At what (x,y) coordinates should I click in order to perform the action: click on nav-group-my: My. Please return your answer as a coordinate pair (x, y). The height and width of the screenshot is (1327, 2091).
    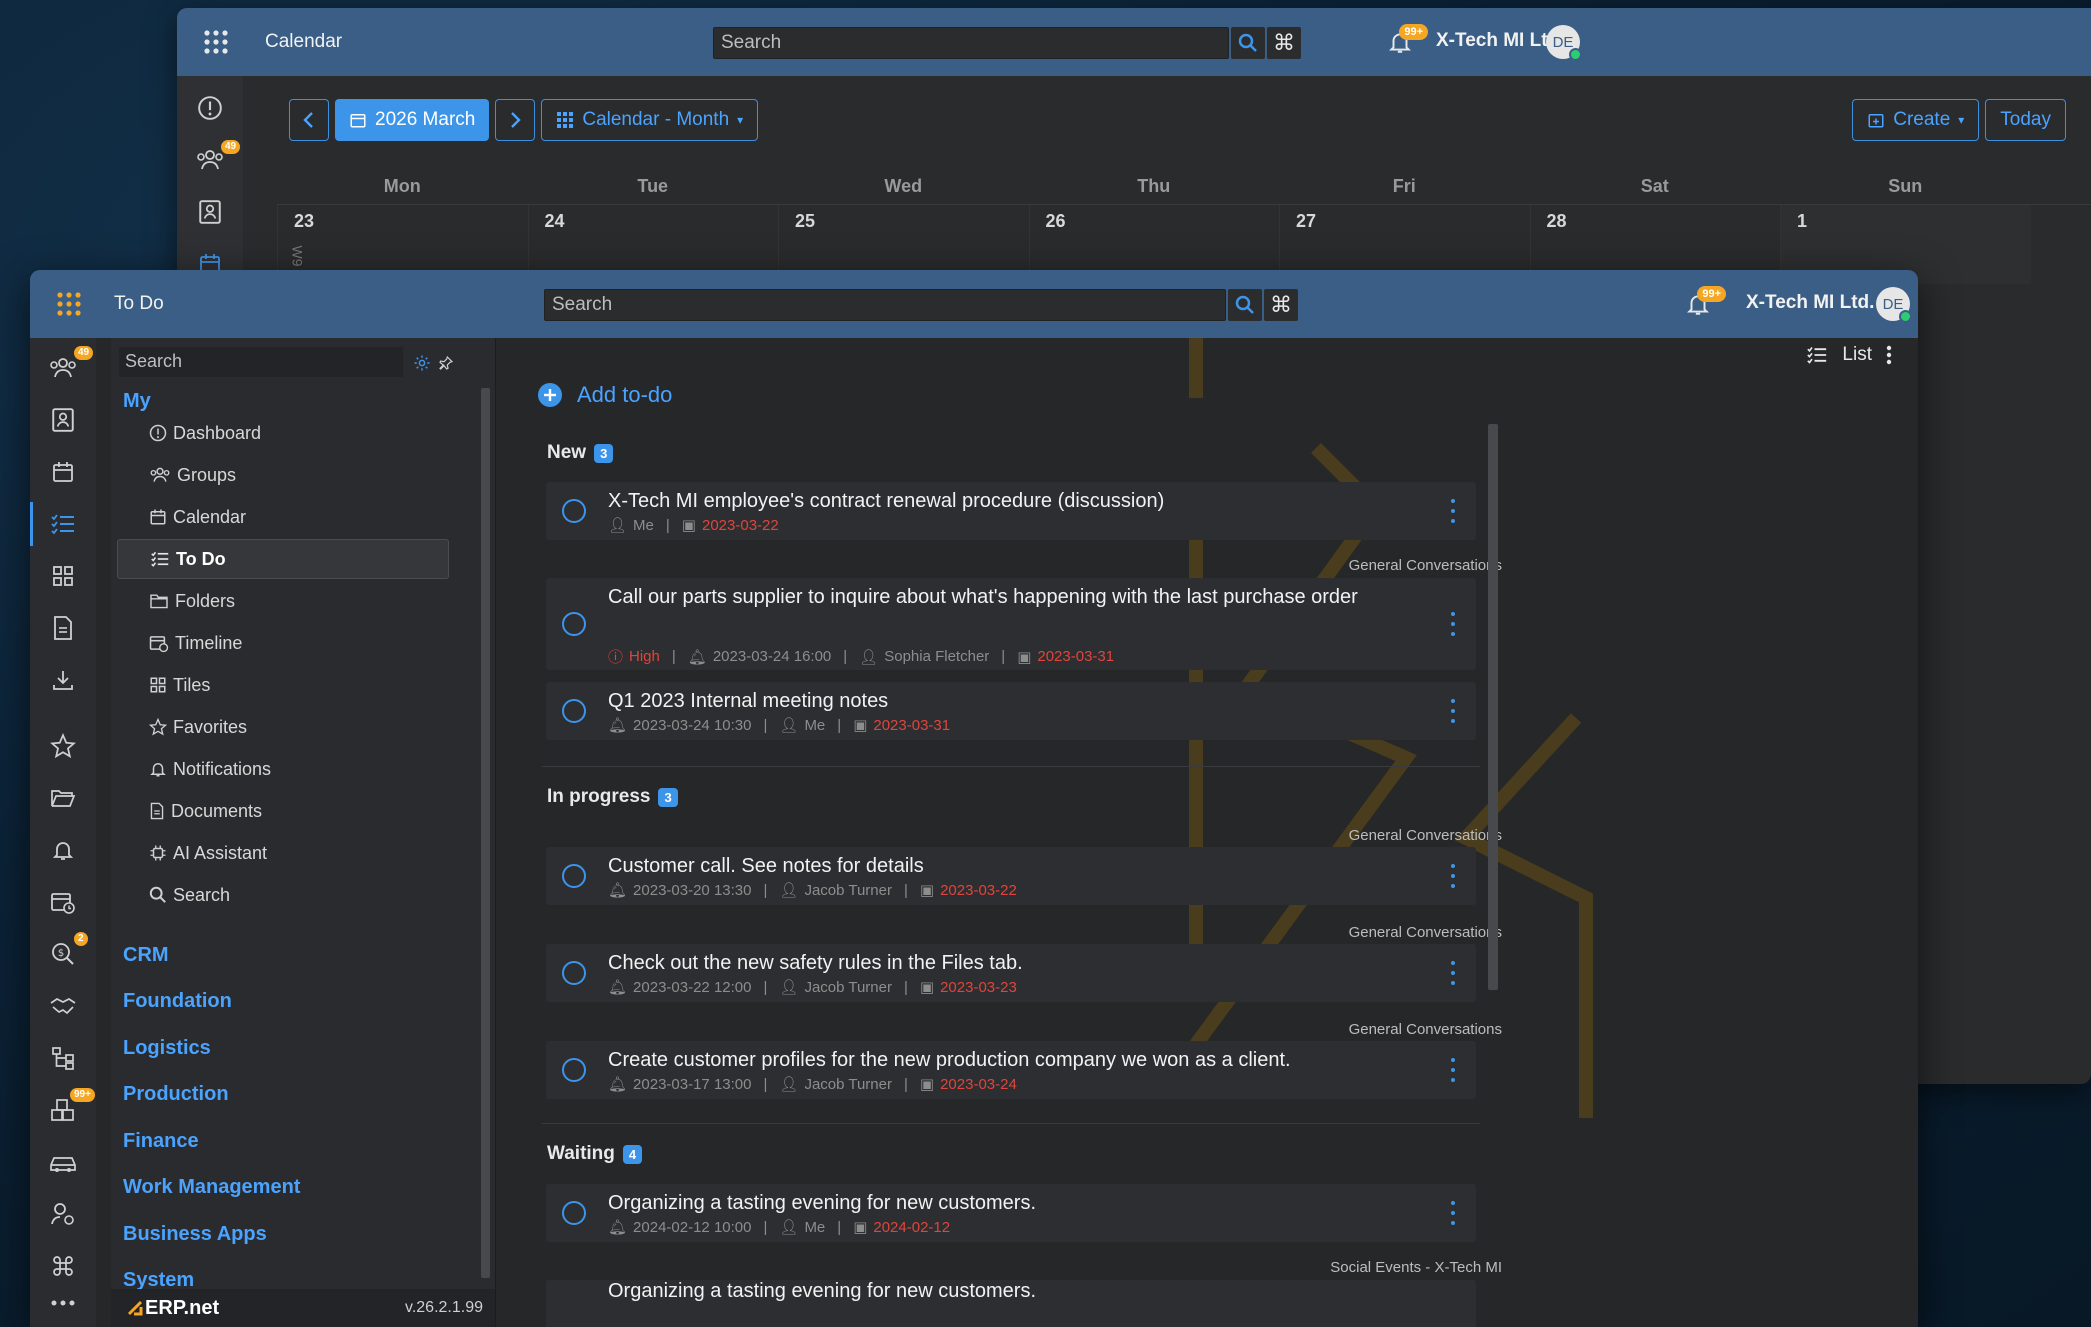
    Looking at the image, I should click on (137, 401).